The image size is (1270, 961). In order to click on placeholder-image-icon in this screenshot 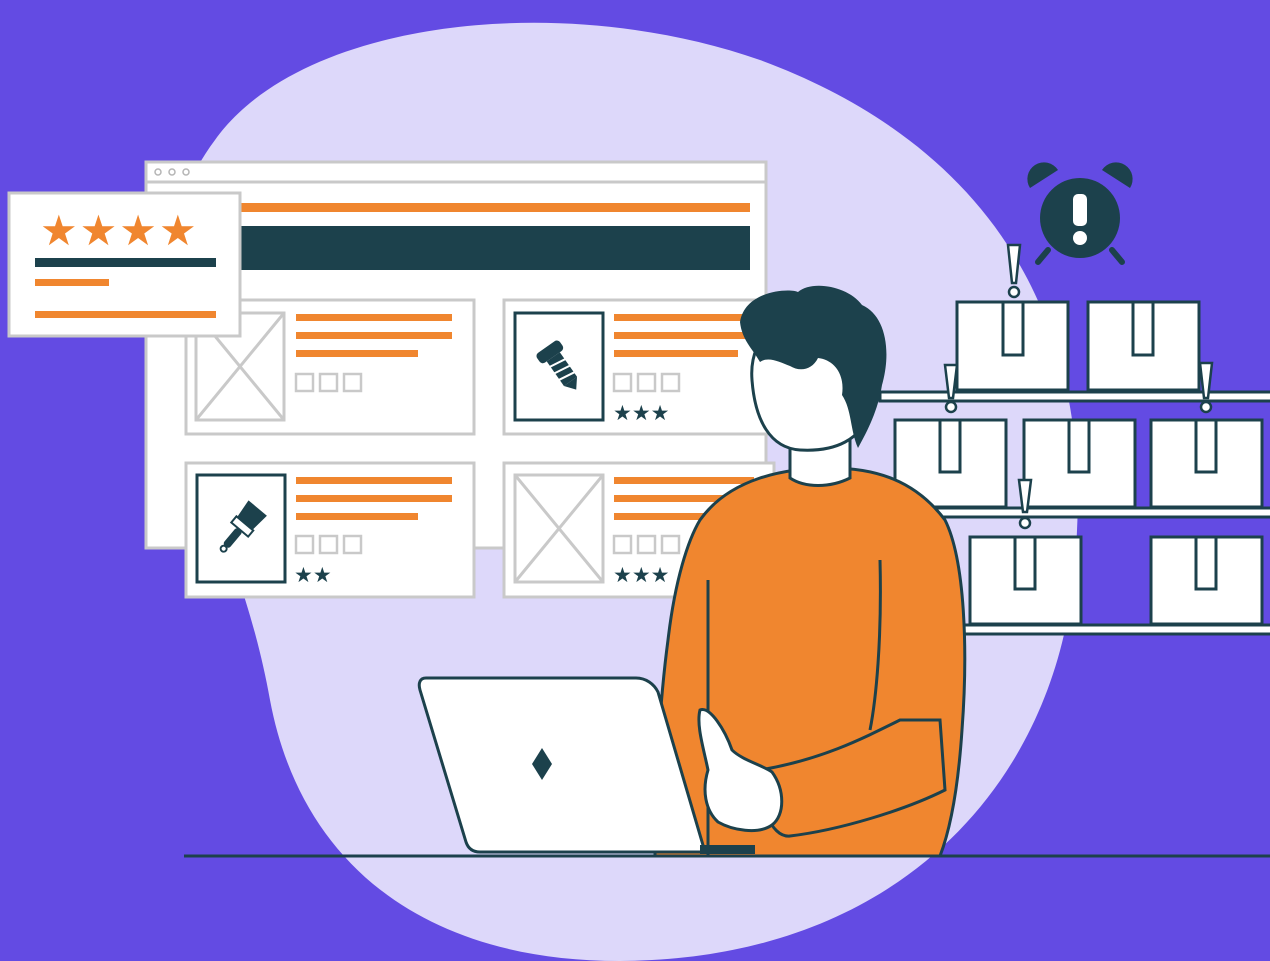, I will do `click(559, 528)`.